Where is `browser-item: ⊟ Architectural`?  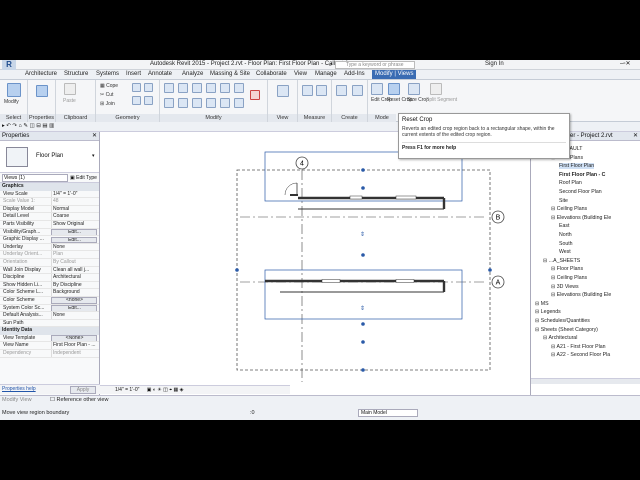
browser-item: ⊟ Architectural is located at coordinates (560, 338).